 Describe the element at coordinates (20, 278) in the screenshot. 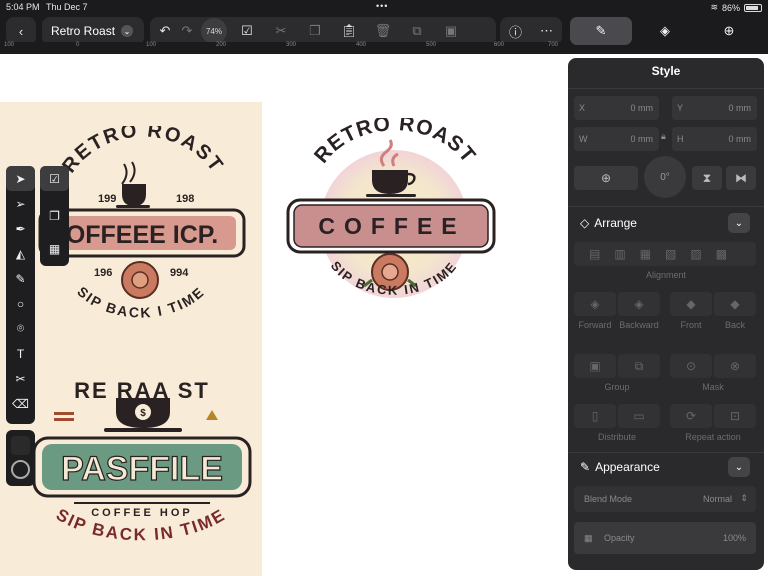

I see `brush-tool-icon: ✎` at that location.